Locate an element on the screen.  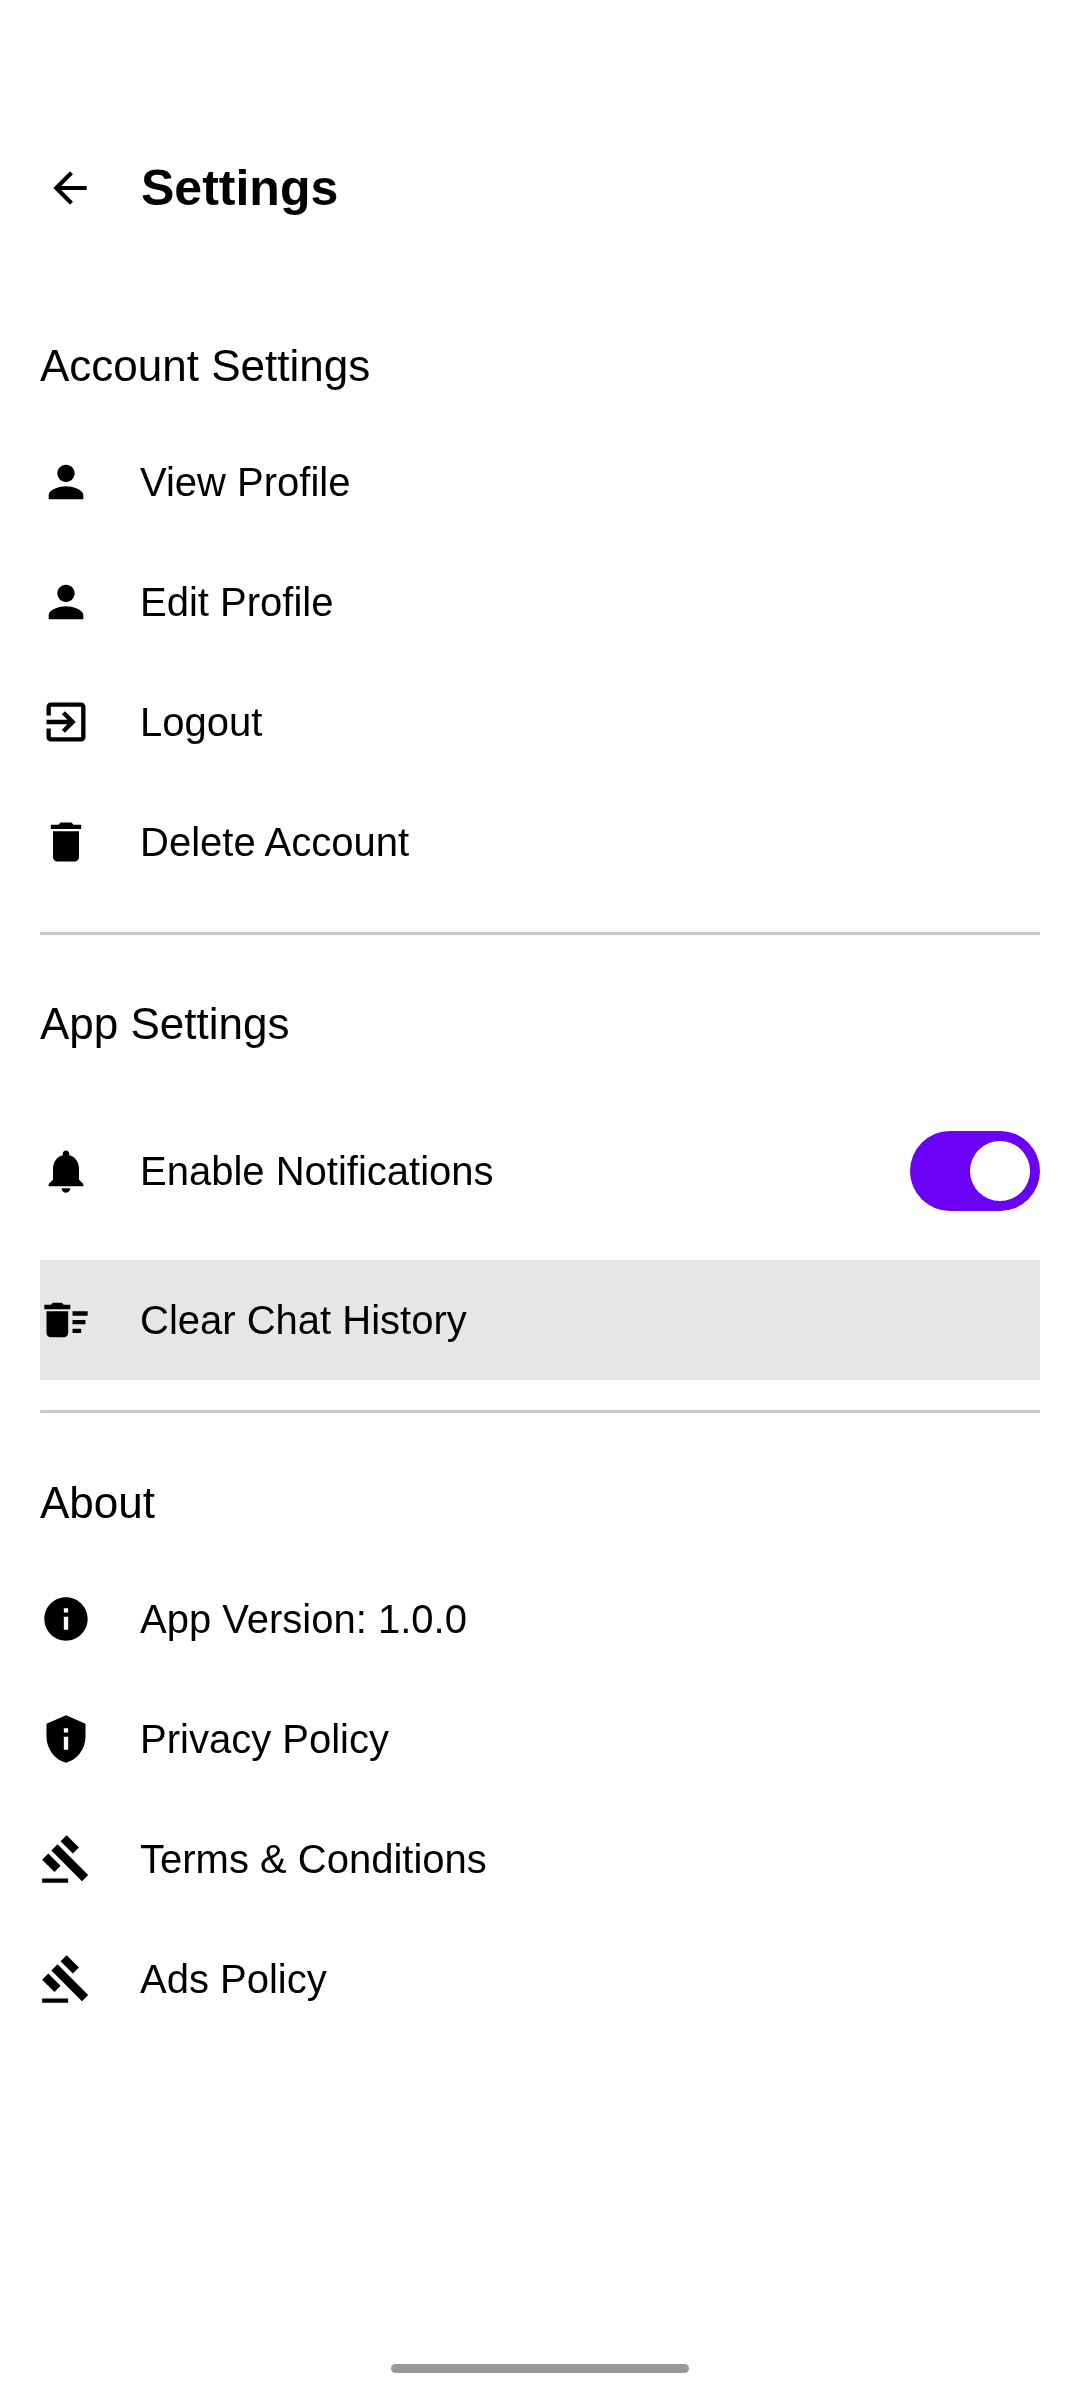
setting-label: Enable Notifications is located at coordinates (317, 1171).